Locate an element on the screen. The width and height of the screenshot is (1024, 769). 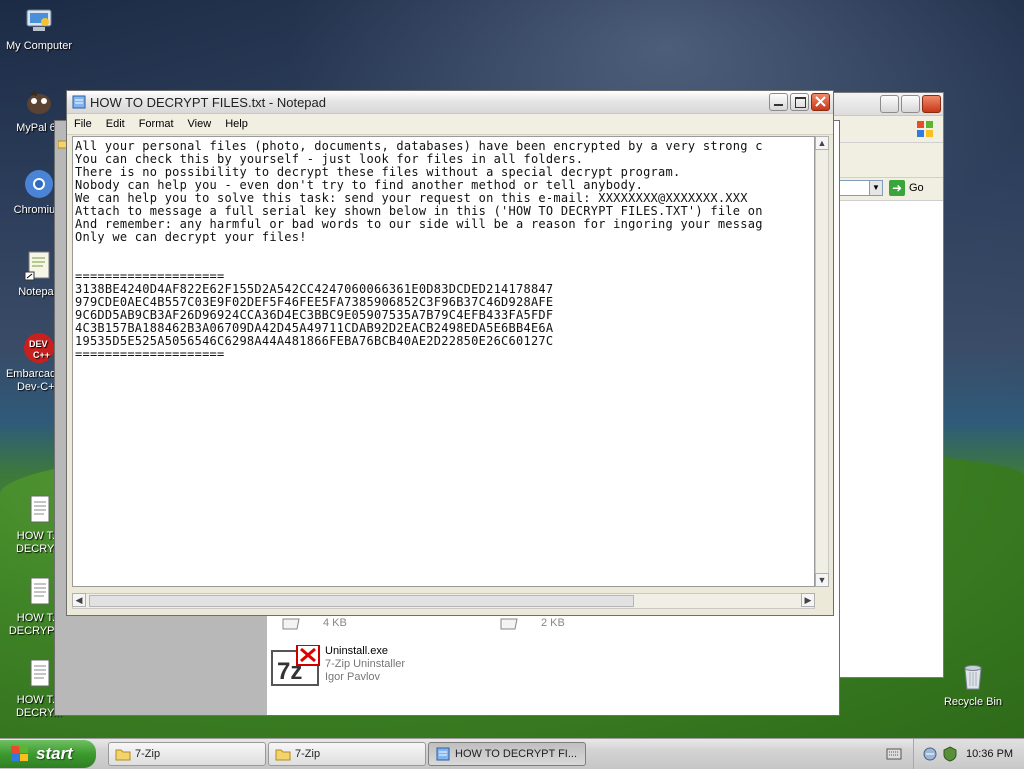
chevron-down-icon: ▼ is located at coordinates (876, 188).